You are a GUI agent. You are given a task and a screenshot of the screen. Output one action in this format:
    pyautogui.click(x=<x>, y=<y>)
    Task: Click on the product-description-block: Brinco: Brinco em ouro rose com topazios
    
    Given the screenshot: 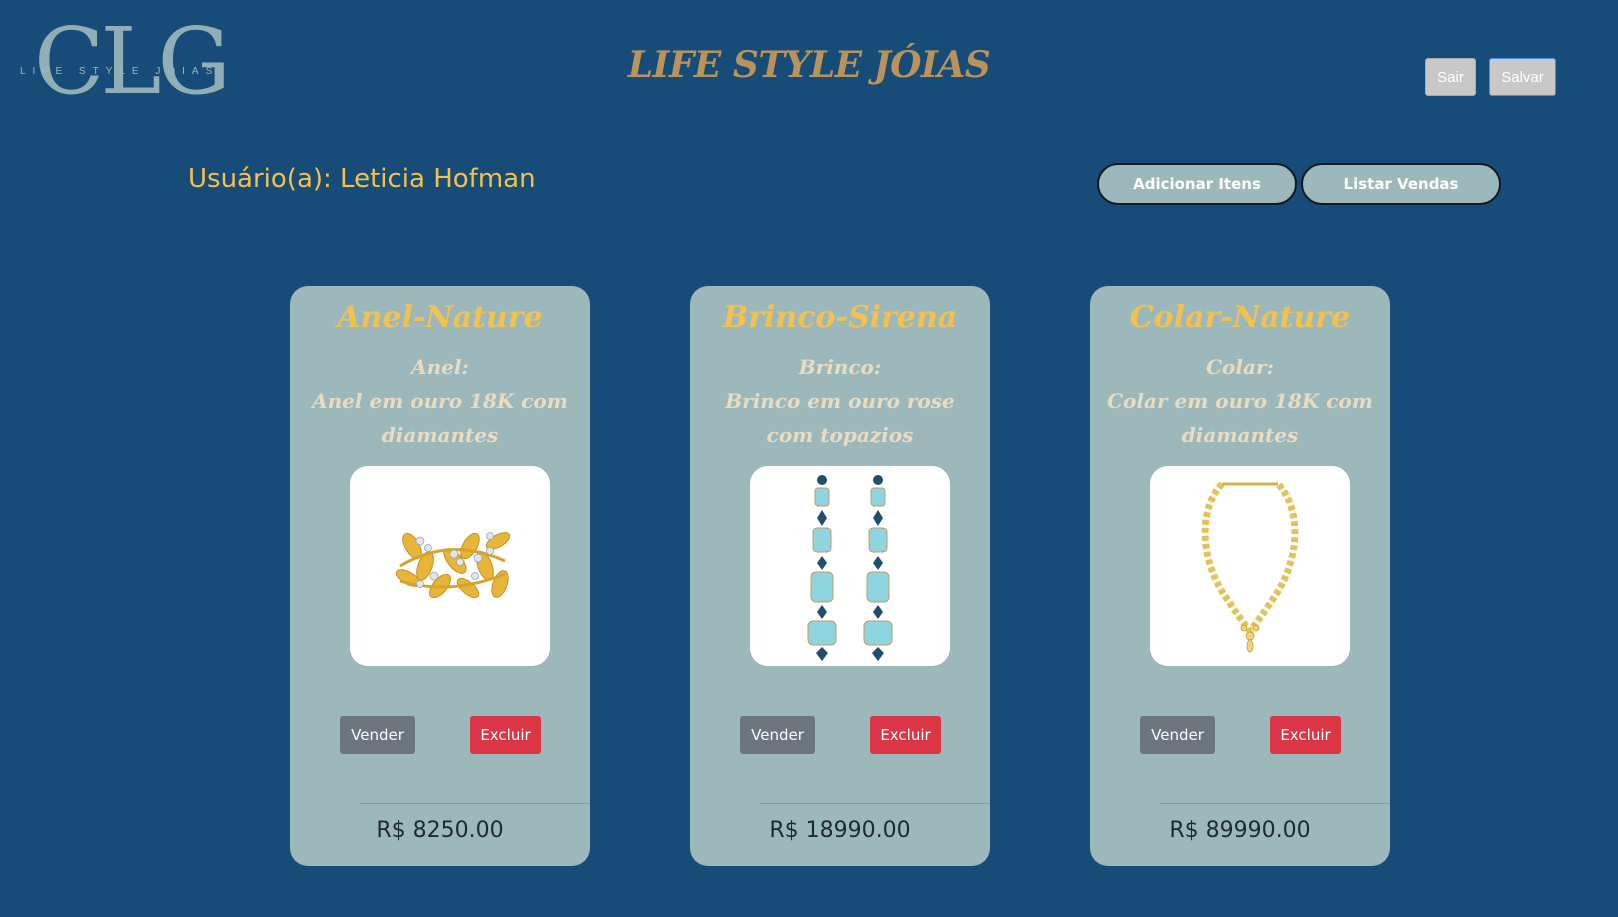 What is the action you would take?
    pyautogui.click(x=840, y=401)
    